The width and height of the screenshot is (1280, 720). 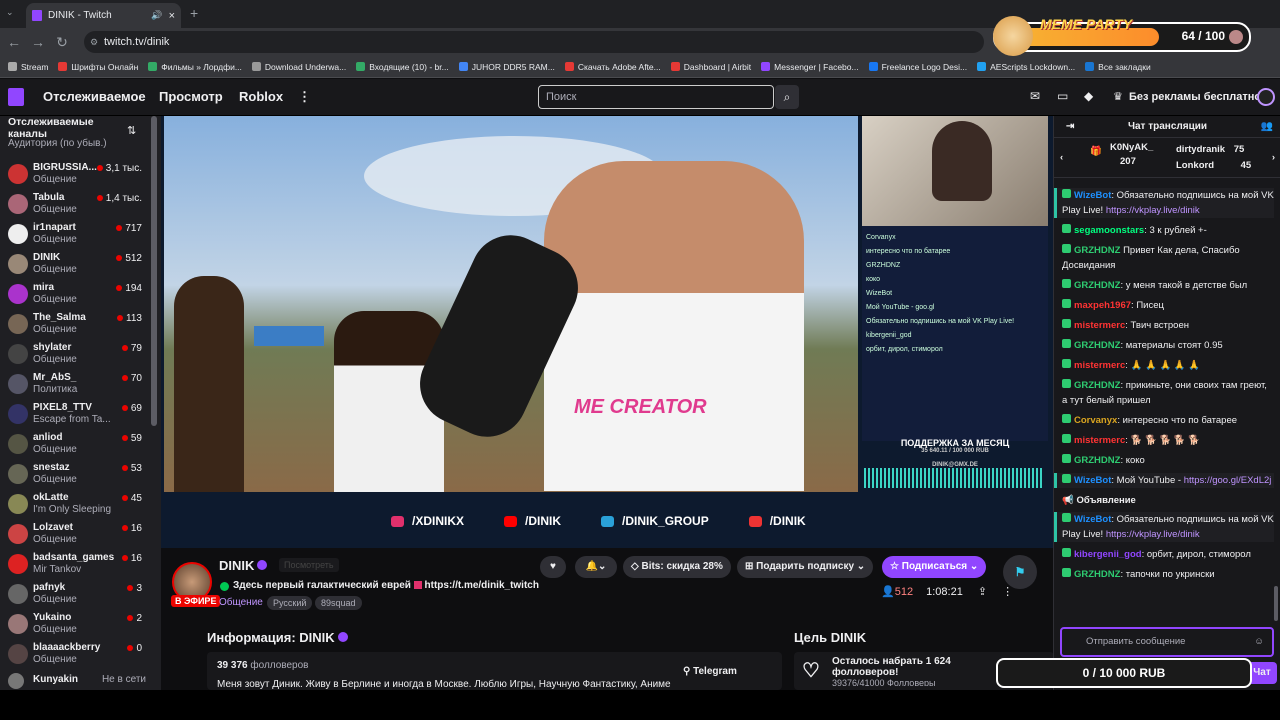 What do you see at coordinates (290, 603) in the screenshot?
I see `tag-russian: Русский` at bounding box center [290, 603].